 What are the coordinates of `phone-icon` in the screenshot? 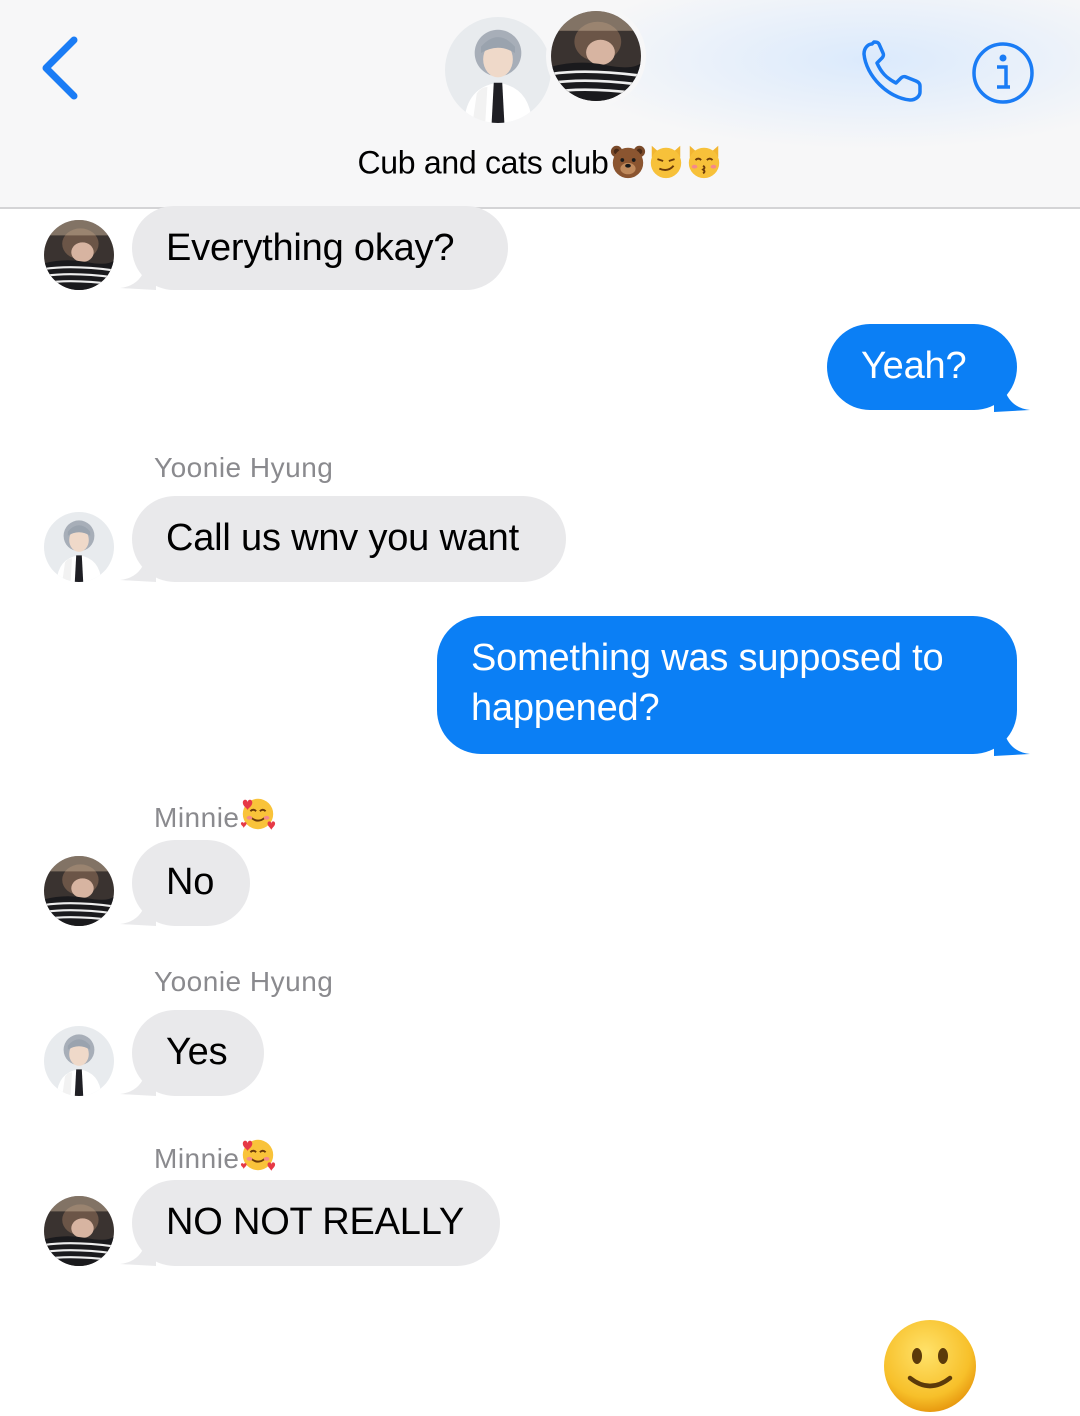 It's located at (892, 71).